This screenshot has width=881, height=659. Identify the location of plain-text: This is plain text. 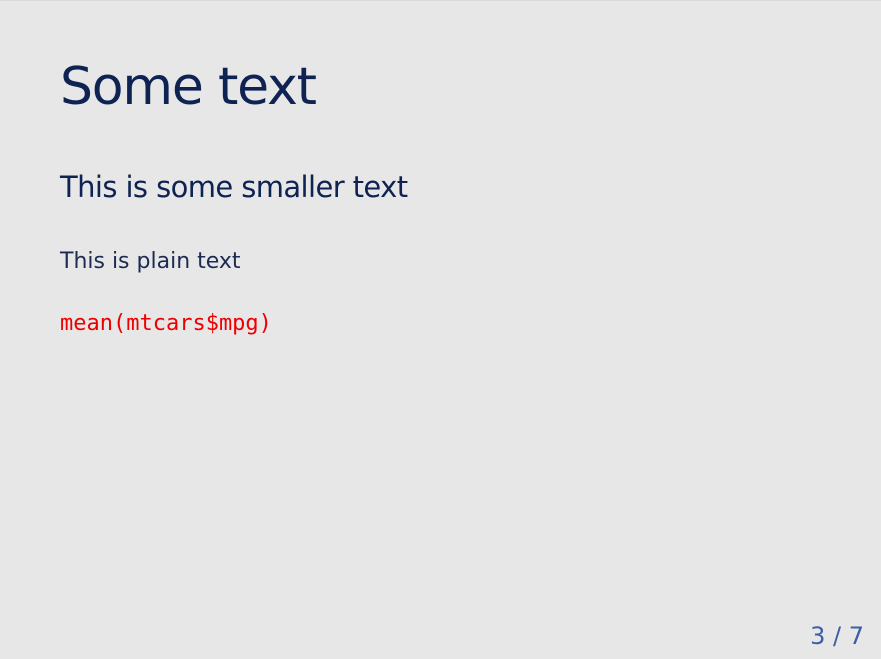
(150, 261).